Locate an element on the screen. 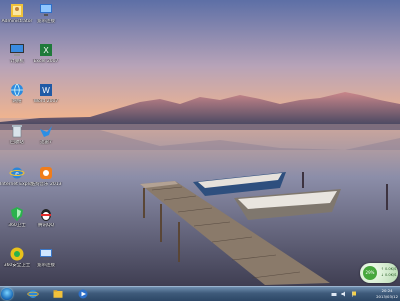 This screenshot has height=301, width=400. icon-label: 酷狗音乐 2013 is located at coordinates (46, 184).